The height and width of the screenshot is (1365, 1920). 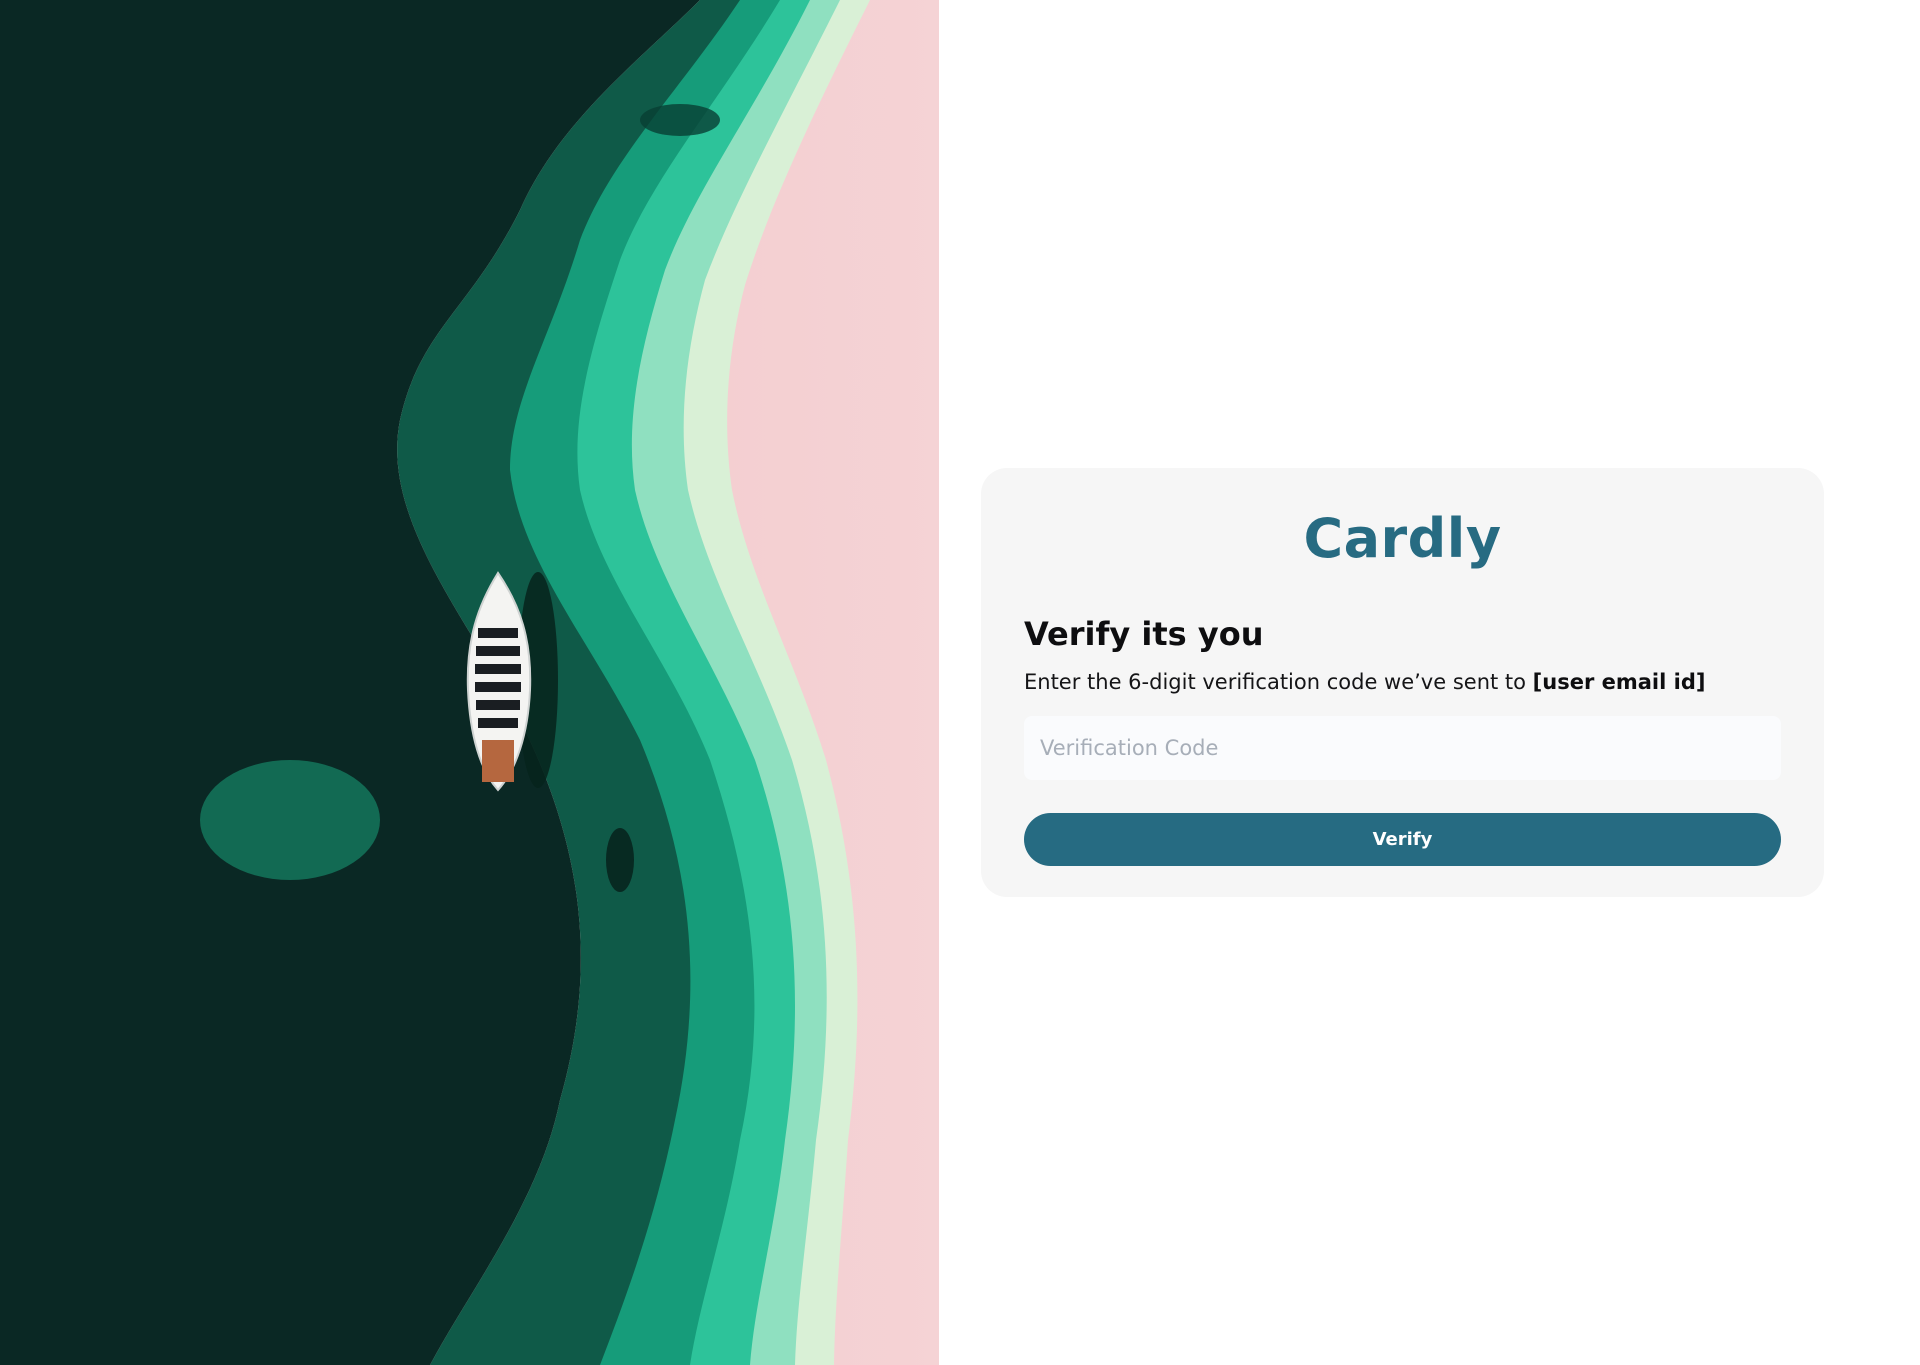 I want to click on page-title: Verify its you, so click(x=1144, y=634).